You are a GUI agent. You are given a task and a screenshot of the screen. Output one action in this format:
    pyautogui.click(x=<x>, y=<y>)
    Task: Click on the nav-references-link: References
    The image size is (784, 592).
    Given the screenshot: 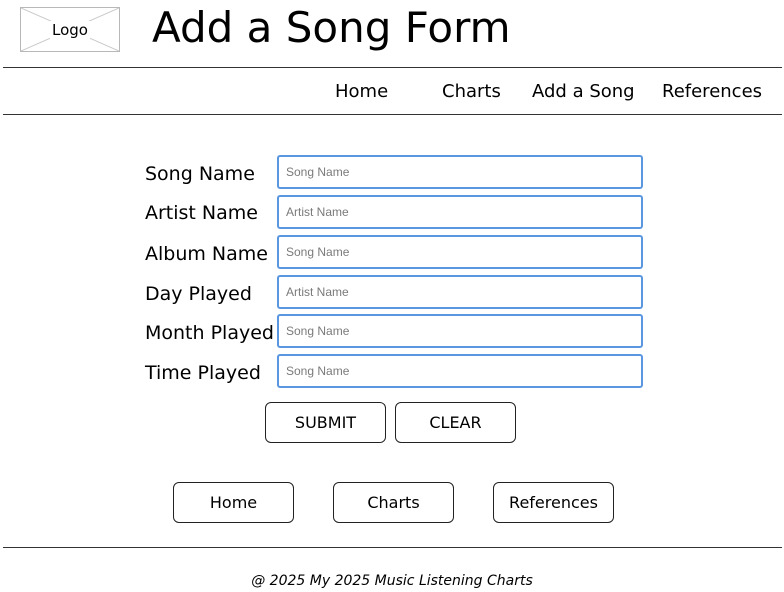 What is the action you would take?
    pyautogui.click(x=712, y=92)
    